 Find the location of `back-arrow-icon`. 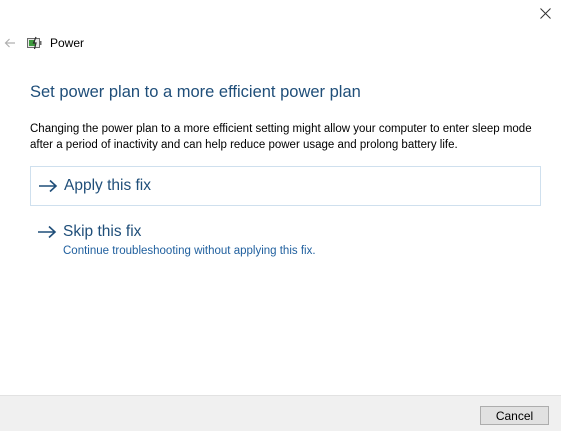

back-arrow-icon is located at coordinates (9, 43).